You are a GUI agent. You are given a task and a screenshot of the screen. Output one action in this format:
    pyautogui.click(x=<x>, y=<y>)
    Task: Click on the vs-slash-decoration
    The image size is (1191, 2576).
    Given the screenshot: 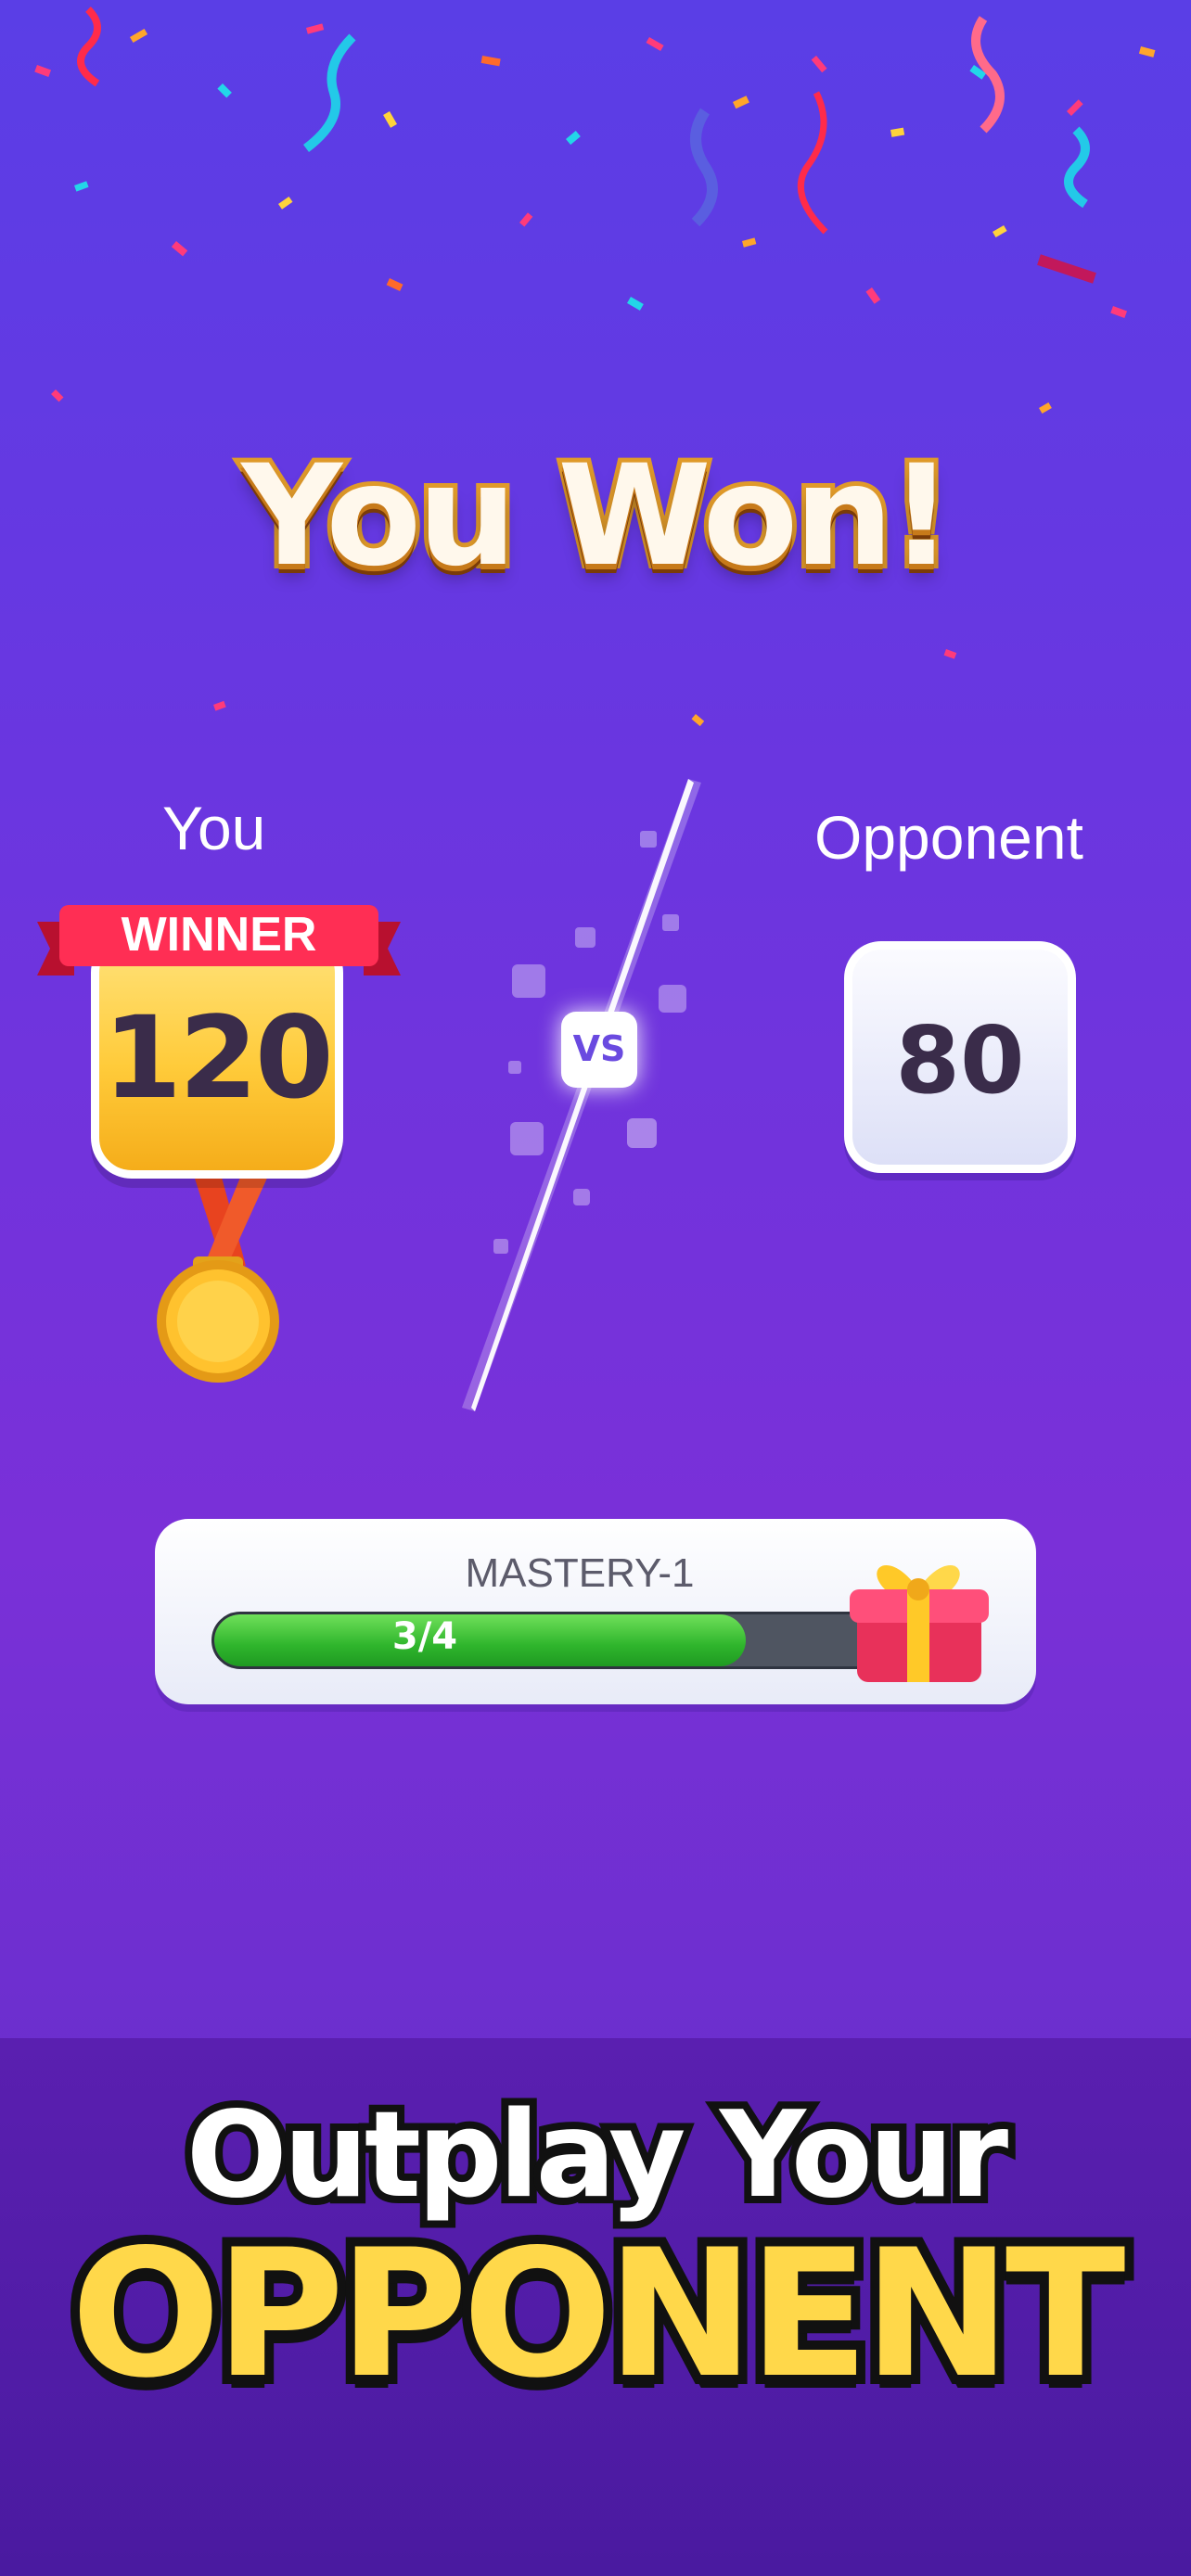 What is the action you would take?
    pyautogui.click(x=581, y=1095)
    